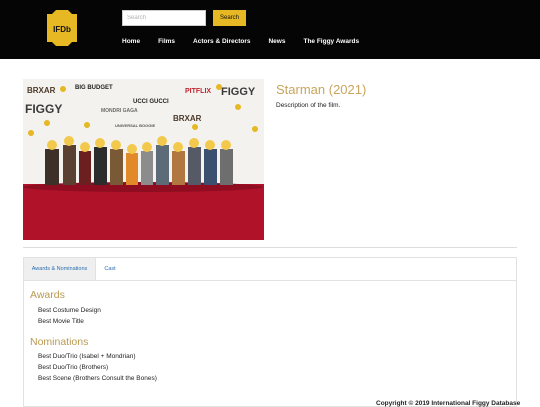  Describe the element at coordinates (69, 310) in the screenshot. I see `award-item: Best Costume Design` at that location.